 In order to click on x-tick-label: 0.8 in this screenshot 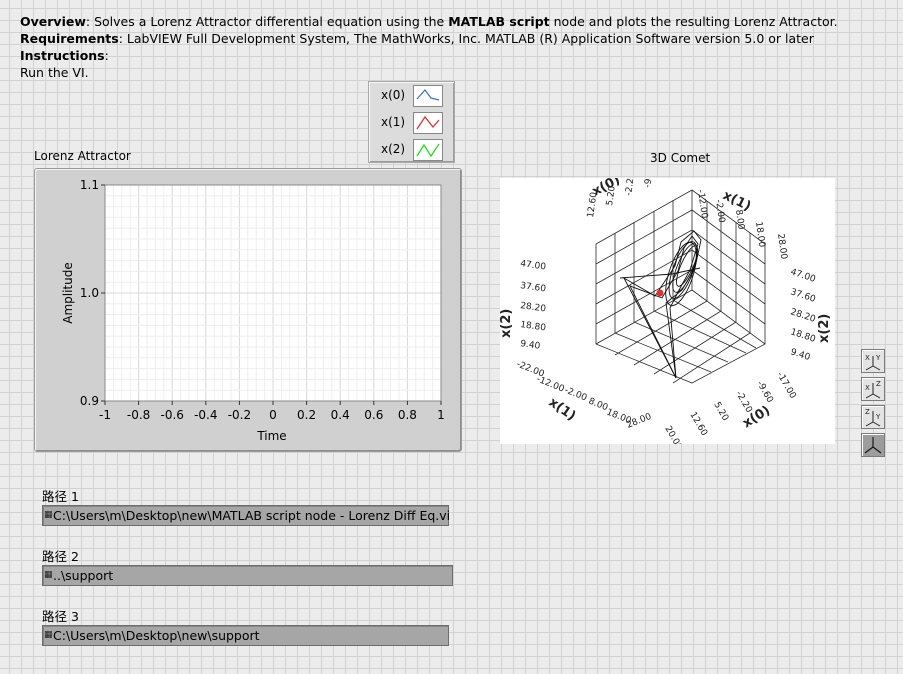, I will do `click(407, 415)`.